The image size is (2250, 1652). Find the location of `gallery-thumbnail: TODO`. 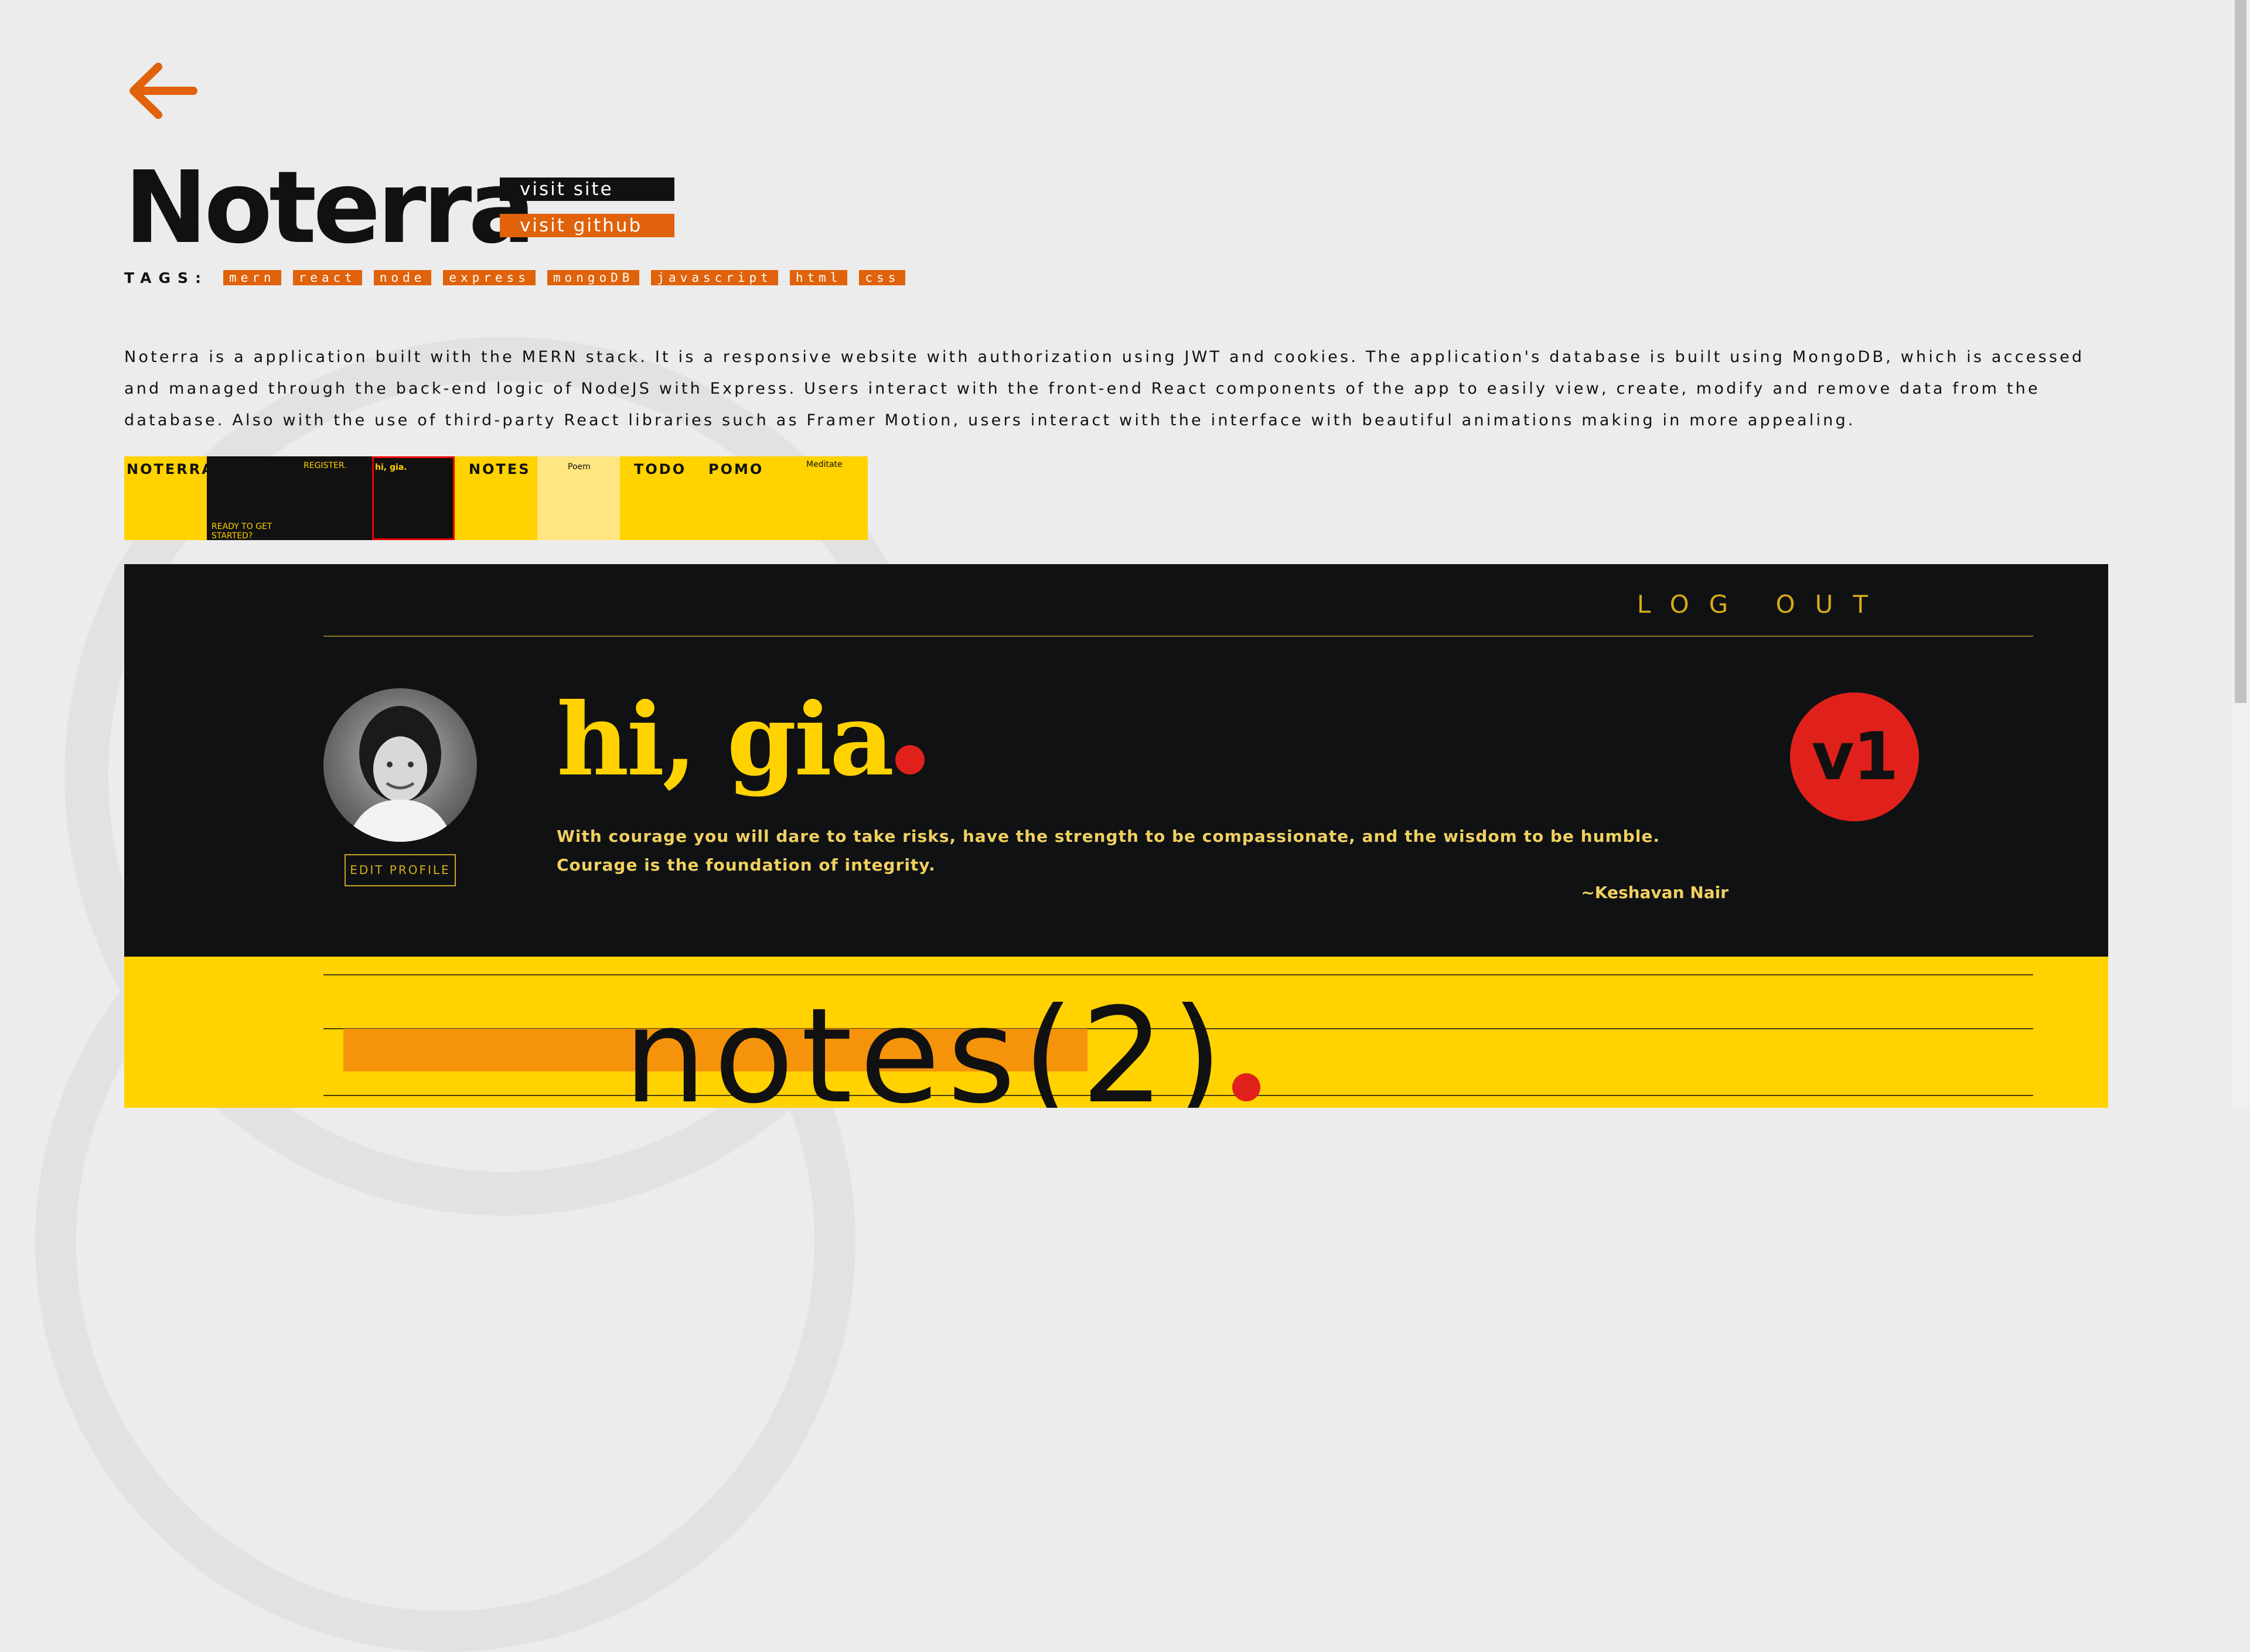

gallery-thumbnail: TODO is located at coordinates (661, 498).